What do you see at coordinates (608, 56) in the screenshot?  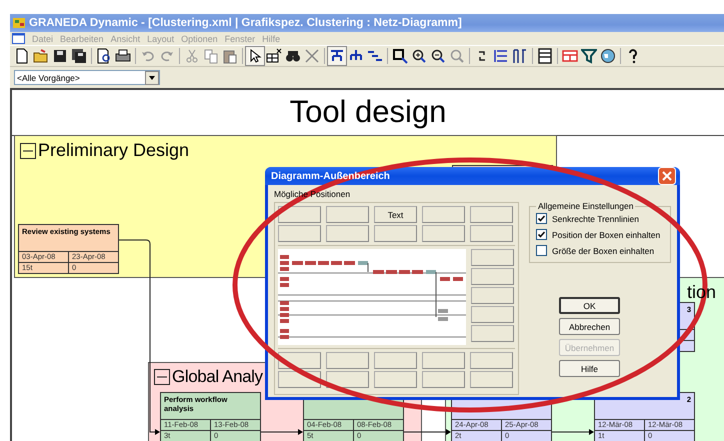 I see `globe-icon` at bounding box center [608, 56].